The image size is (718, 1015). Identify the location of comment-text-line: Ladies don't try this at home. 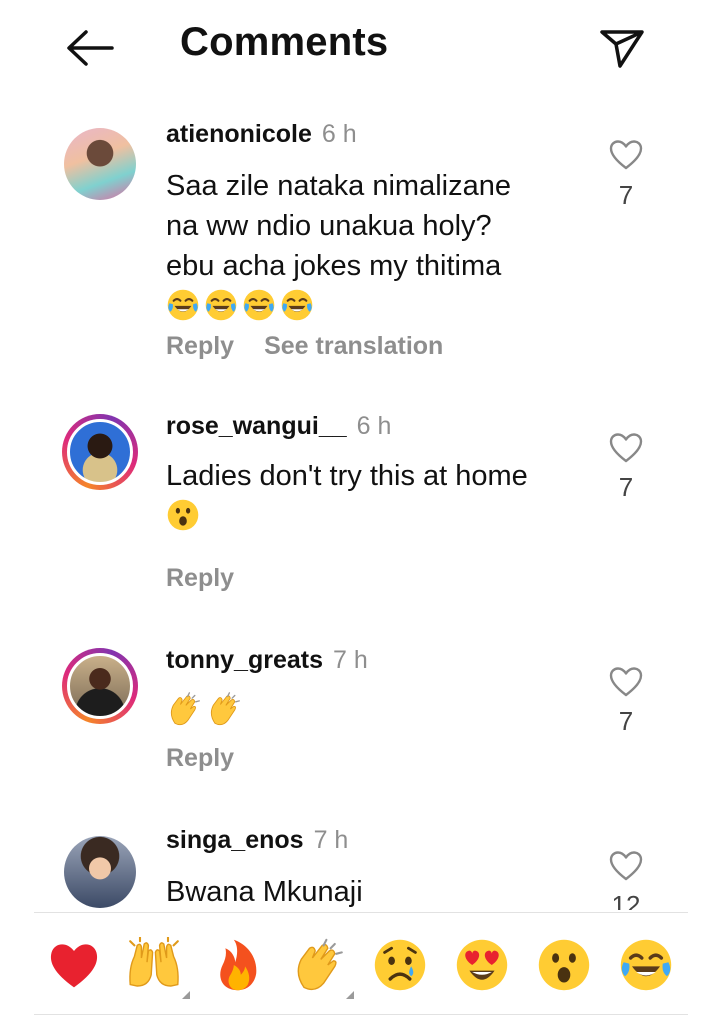
(347, 476).